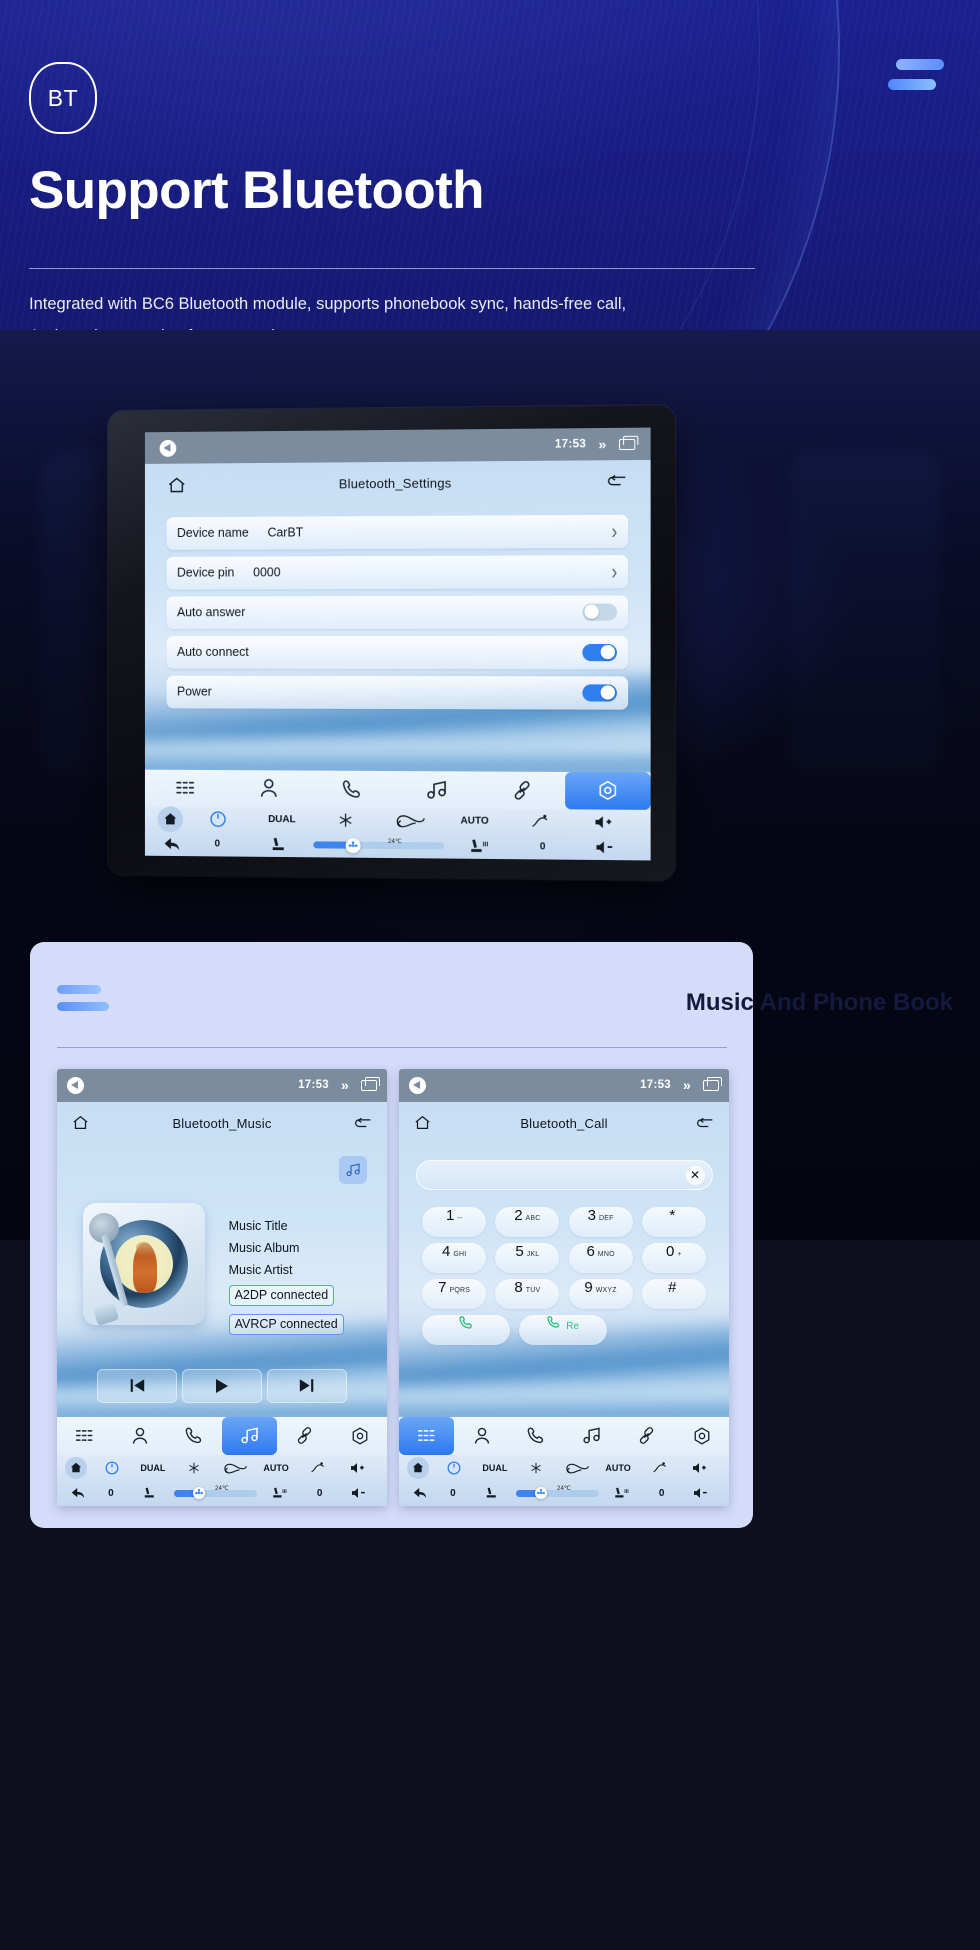 Image resolution: width=980 pixels, height=1950 pixels. I want to click on dial-key-star: *, so click(673, 1221).